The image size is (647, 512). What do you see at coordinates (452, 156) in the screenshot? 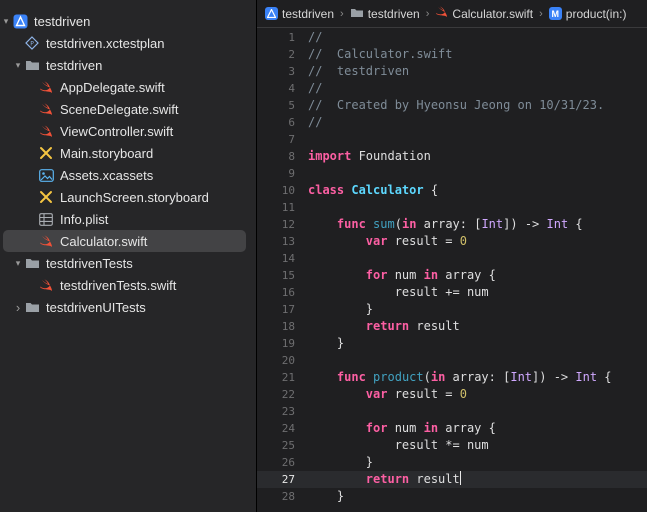
I see `code-line: 8 import Foundation` at bounding box center [452, 156].